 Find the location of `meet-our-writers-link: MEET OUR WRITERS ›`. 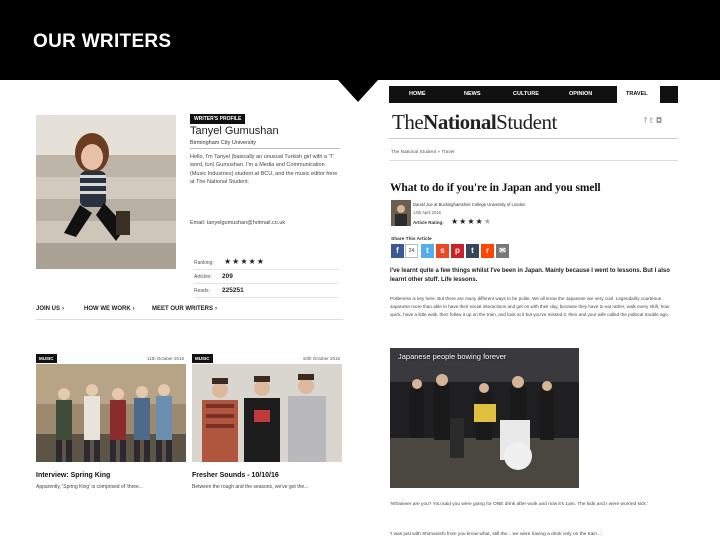

meet-our-writers-link: MEET OUR WRITERS › is located at coordinates (184, 309).